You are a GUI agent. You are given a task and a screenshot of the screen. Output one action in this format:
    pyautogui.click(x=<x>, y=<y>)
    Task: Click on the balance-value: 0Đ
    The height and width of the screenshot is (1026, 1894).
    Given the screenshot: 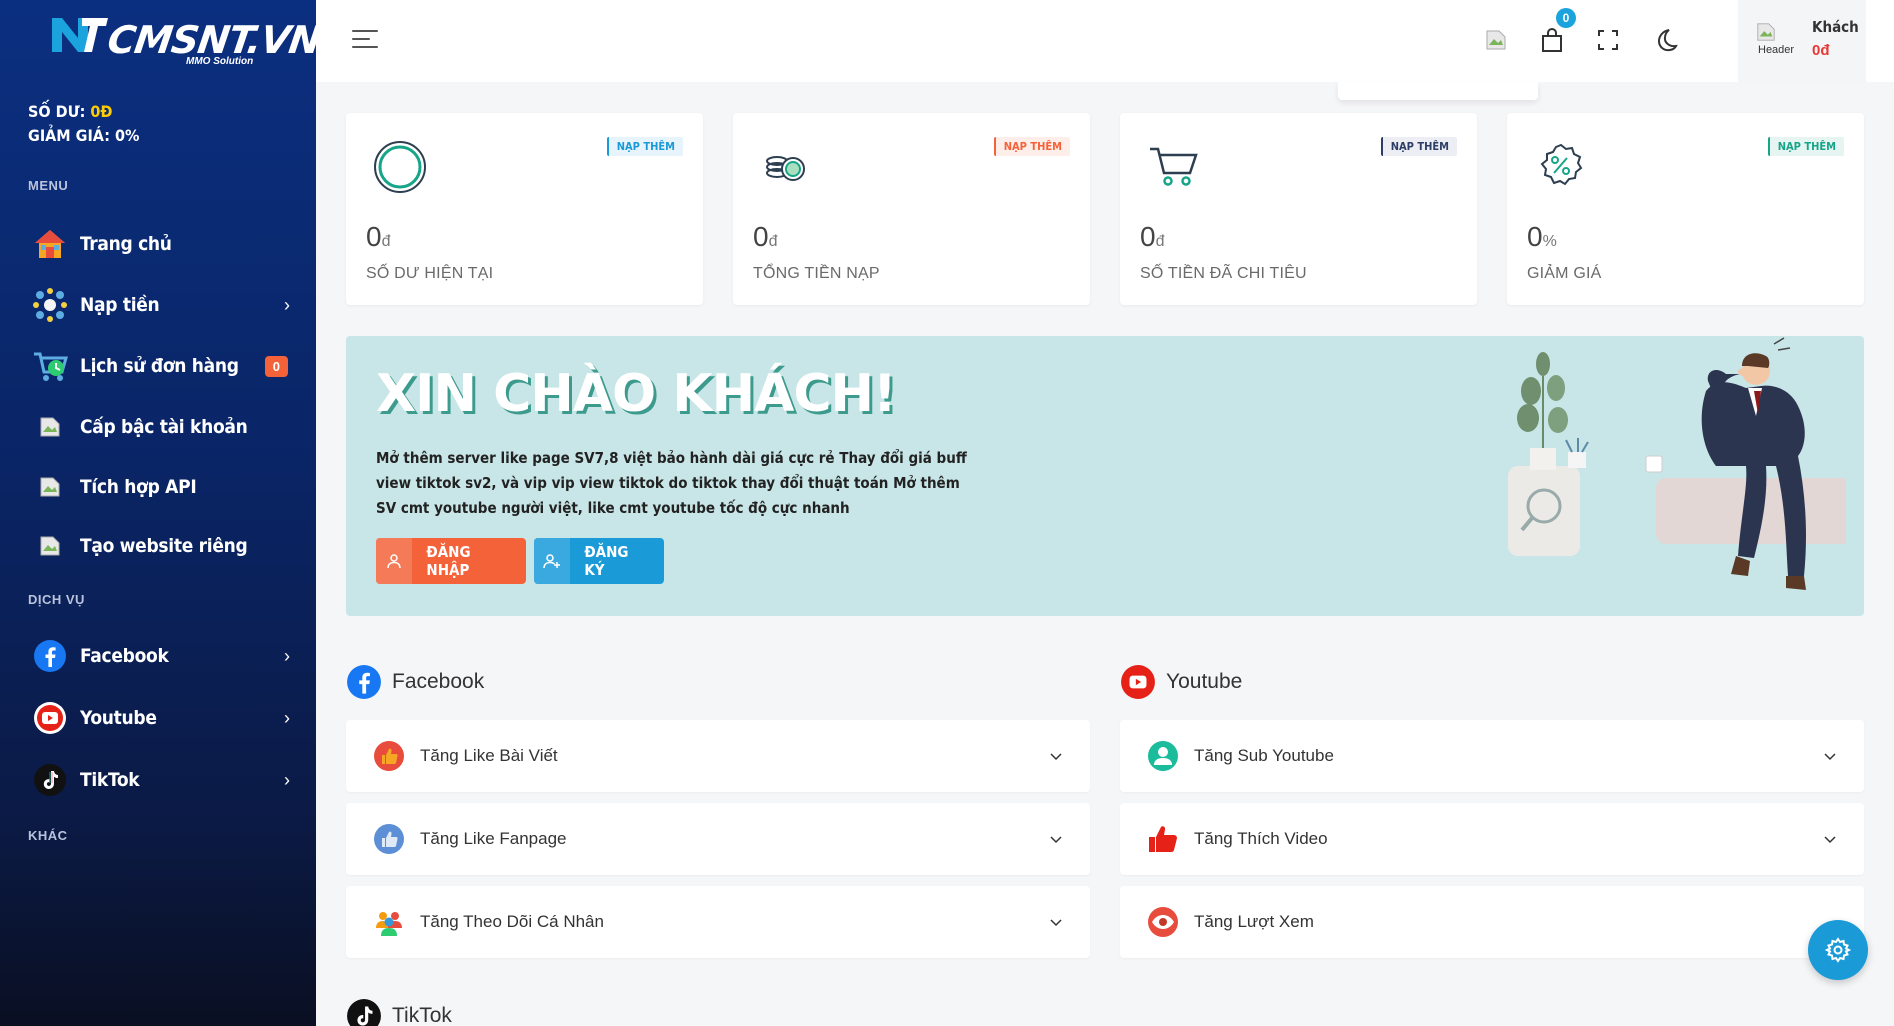 What is the action you would take?
    pyautogui.click(x=101, y=111)
    